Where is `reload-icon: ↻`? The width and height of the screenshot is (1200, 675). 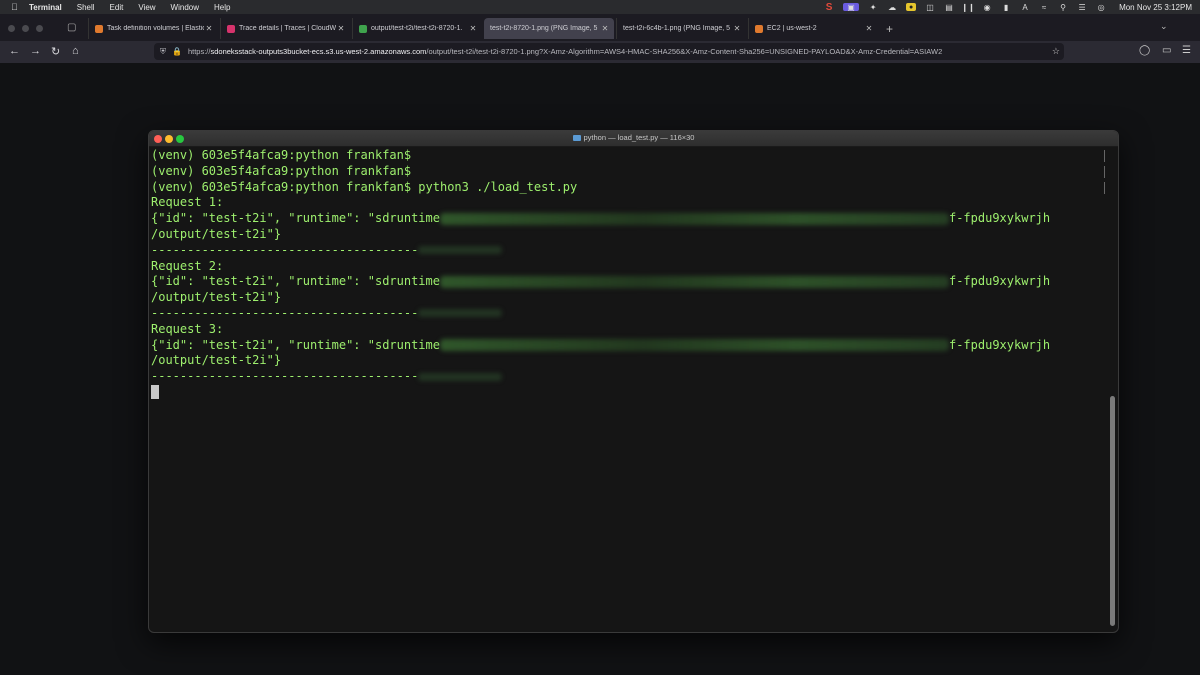 reload-icon: ↻ is located at coordinates (55, 51).